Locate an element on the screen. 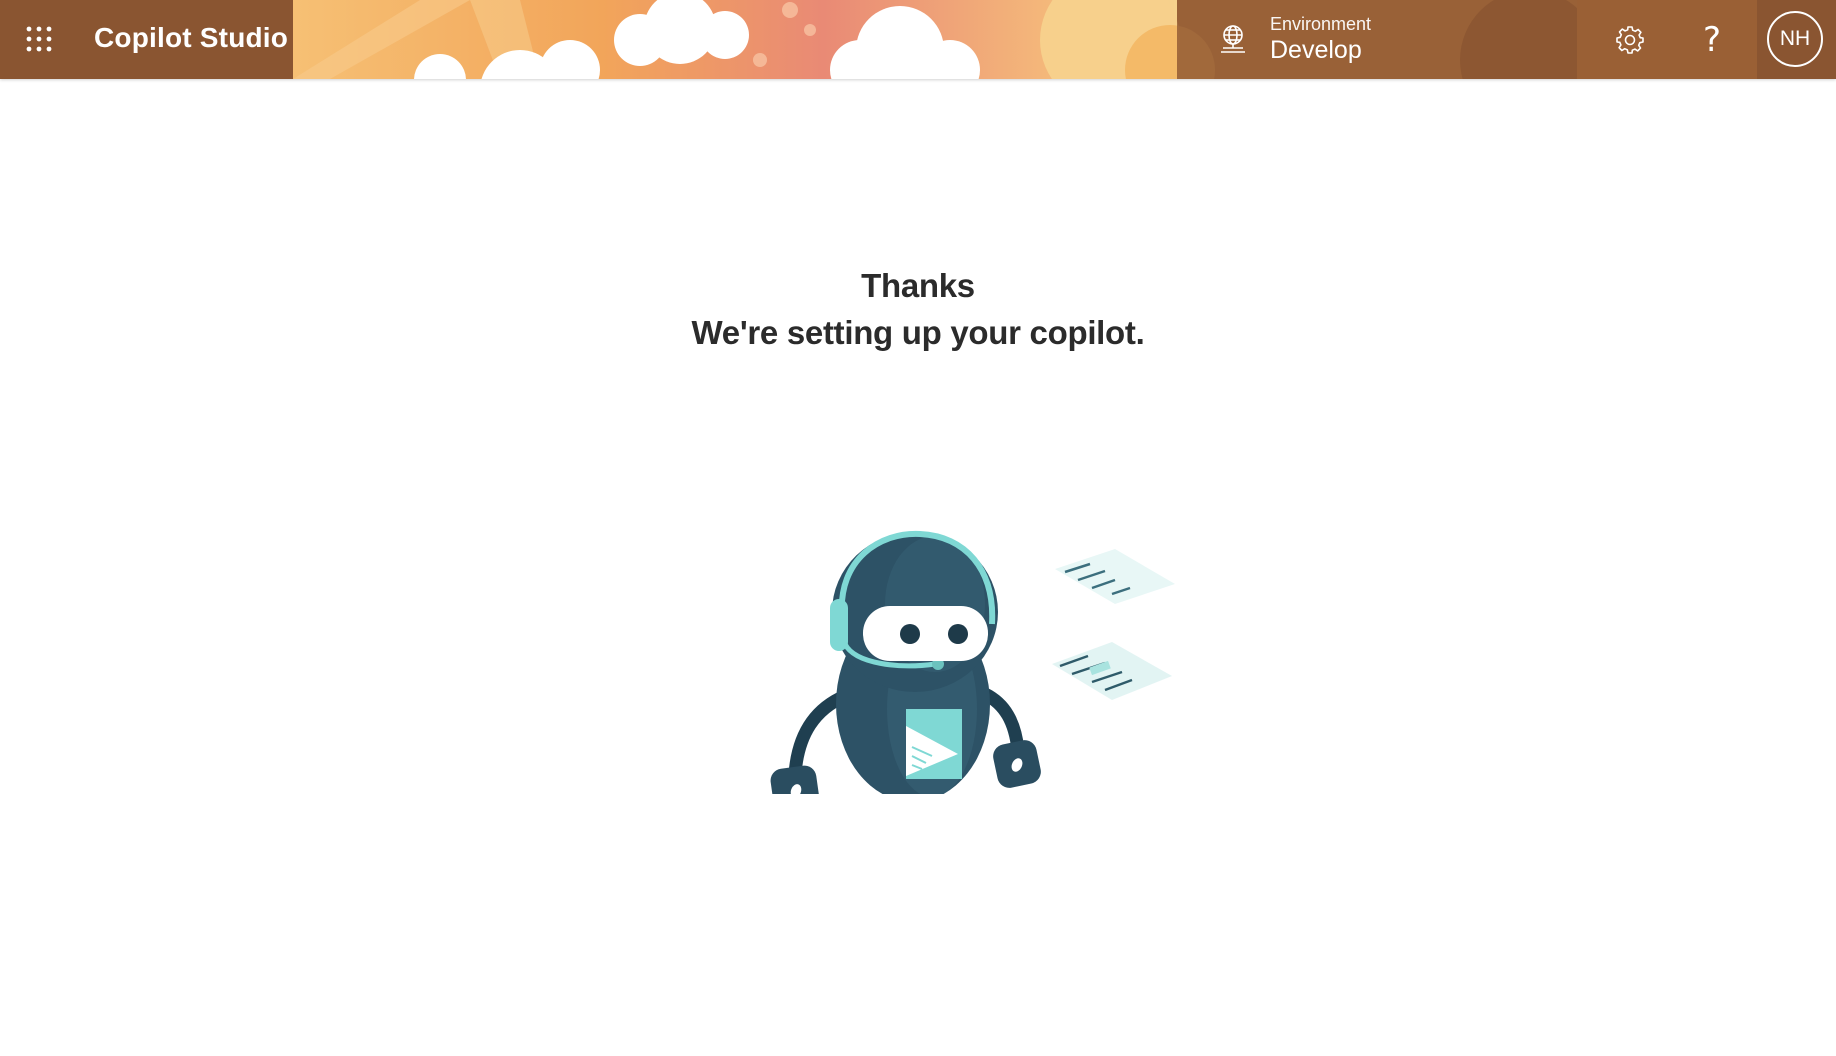 The height and width of the screenshot is (1056, 1836). help-button: ? is located at coordinates (1712, 40).